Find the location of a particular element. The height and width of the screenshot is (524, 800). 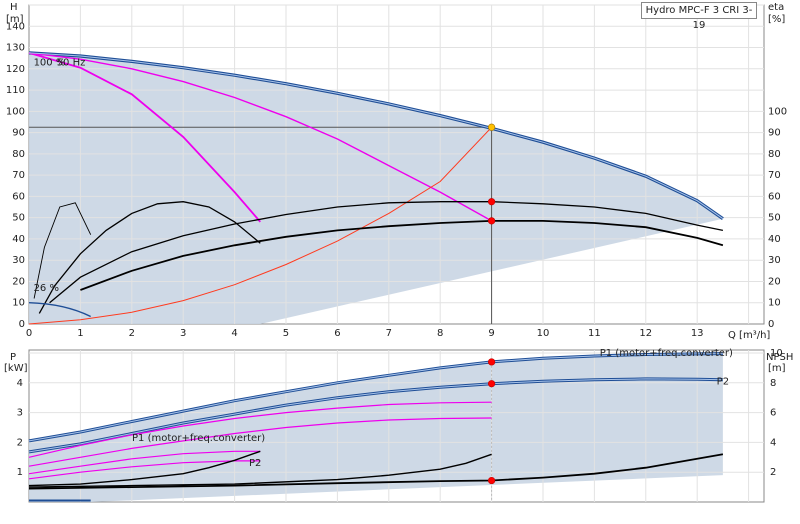

x-tick-label: 0 is located at coordinates (29, 333).